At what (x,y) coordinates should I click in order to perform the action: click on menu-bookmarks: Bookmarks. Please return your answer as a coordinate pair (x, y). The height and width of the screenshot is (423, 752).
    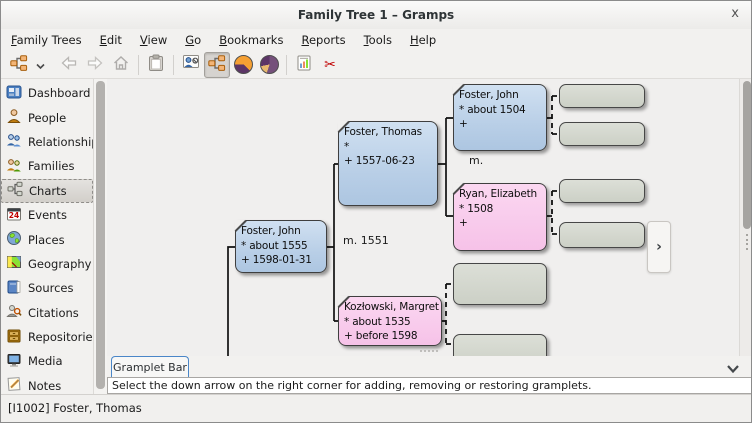
    Looking at the image, I should click on (251, 40).